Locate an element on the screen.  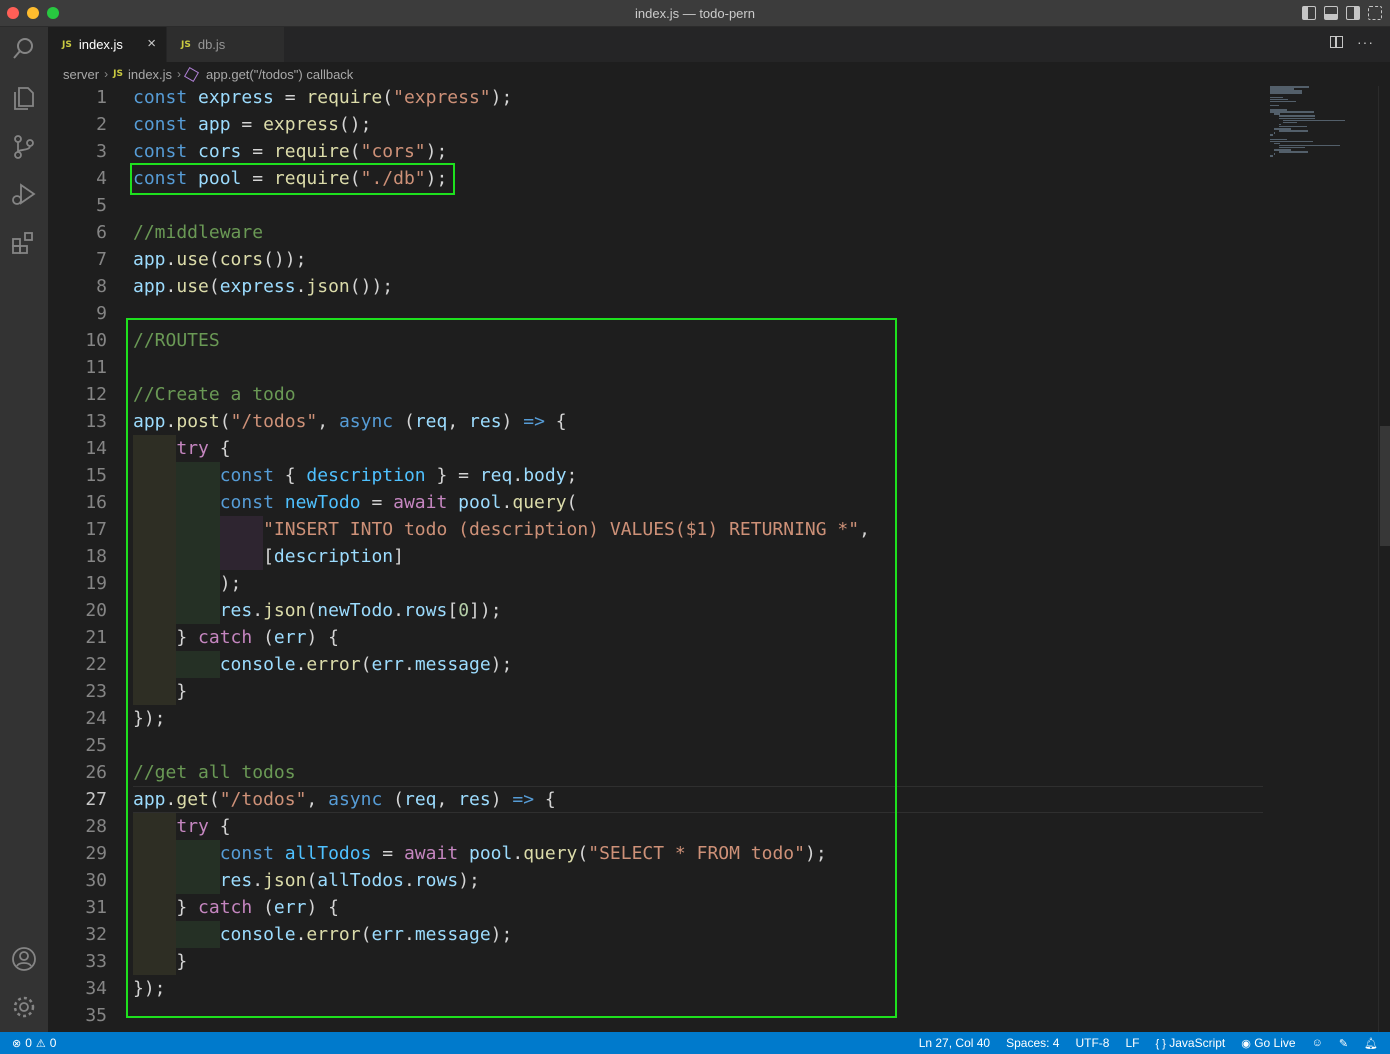
code-token: app is located at coordinates (149, 286).